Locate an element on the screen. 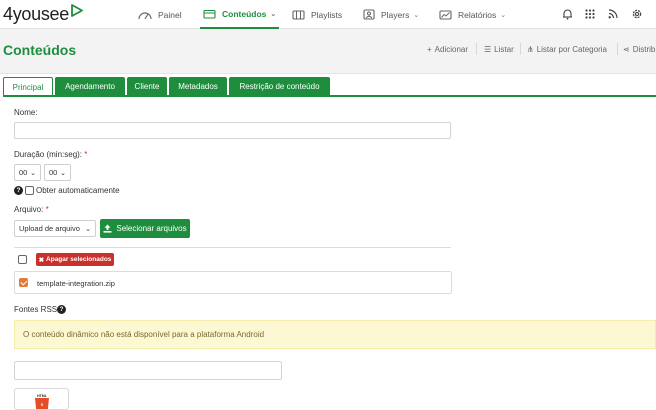 The image size is (656, 410). nav-label: Relatórios is located at coordinates (477, 14).